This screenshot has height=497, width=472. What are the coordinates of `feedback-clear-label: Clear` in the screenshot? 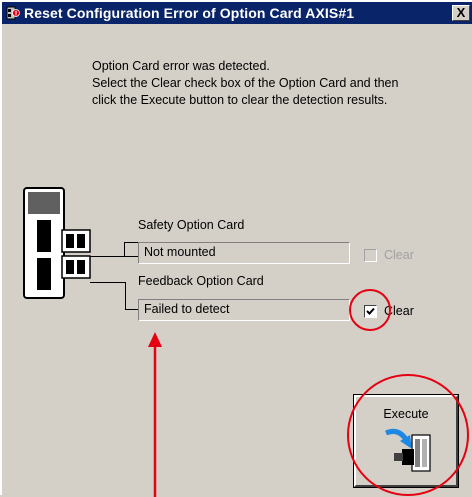 It's located at (399, 311).